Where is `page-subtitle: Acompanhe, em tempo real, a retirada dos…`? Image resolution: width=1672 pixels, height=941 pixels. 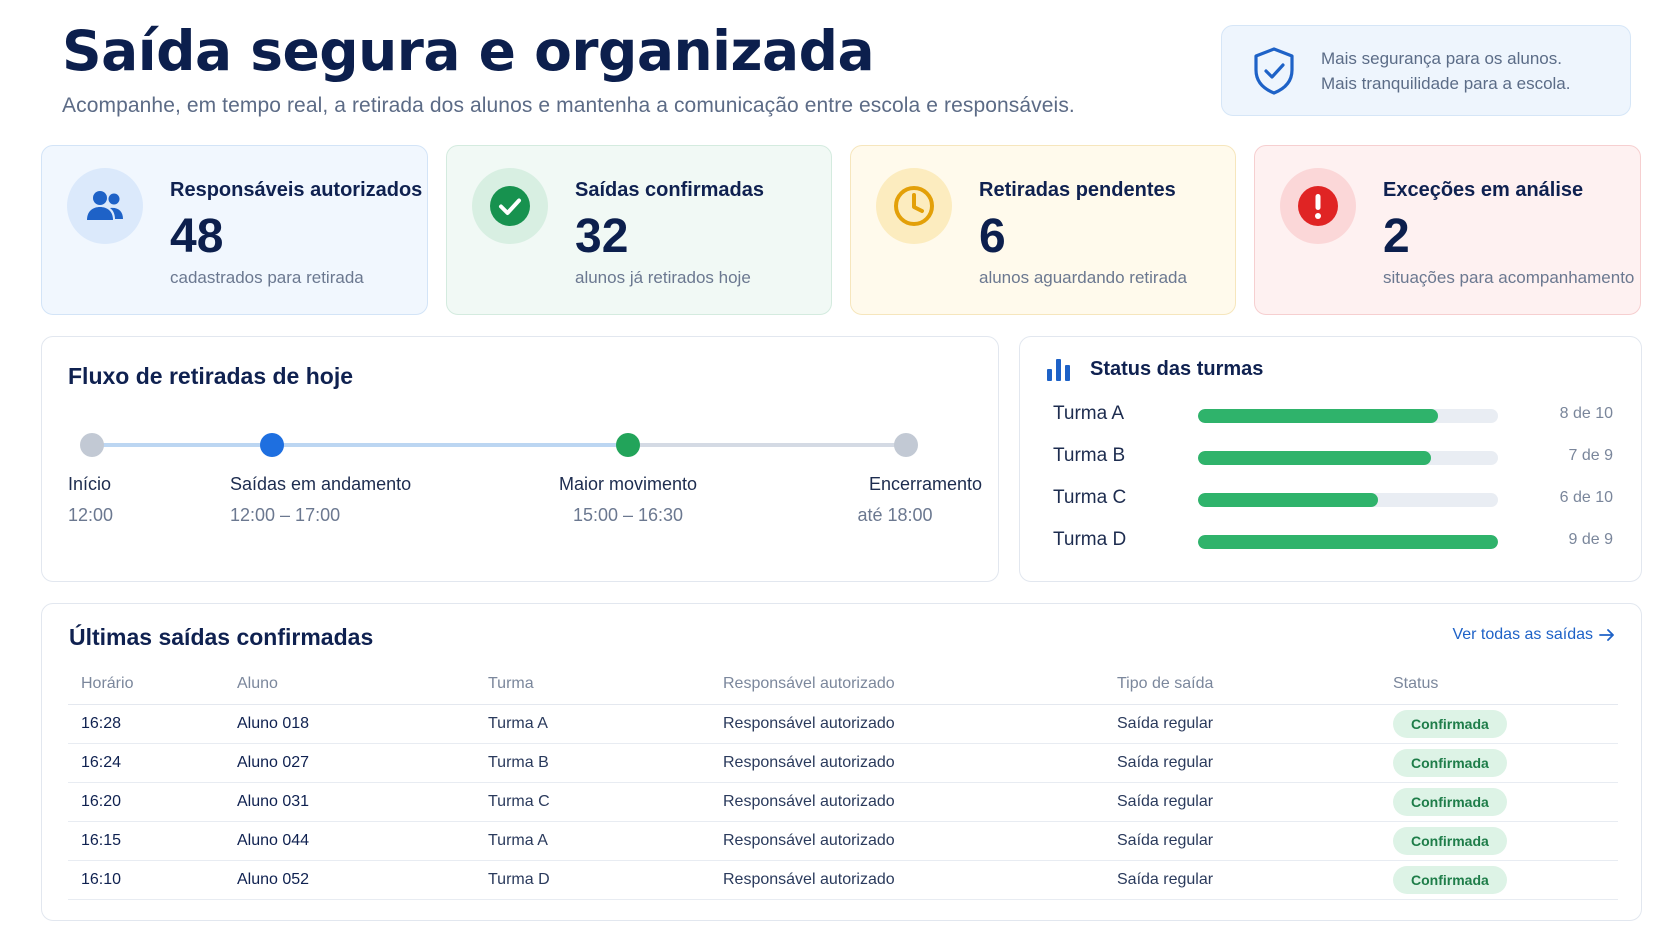
page-subtitle: Acompanhe, em tempo real, a retirada dos… is located at coordinates (568, 105).